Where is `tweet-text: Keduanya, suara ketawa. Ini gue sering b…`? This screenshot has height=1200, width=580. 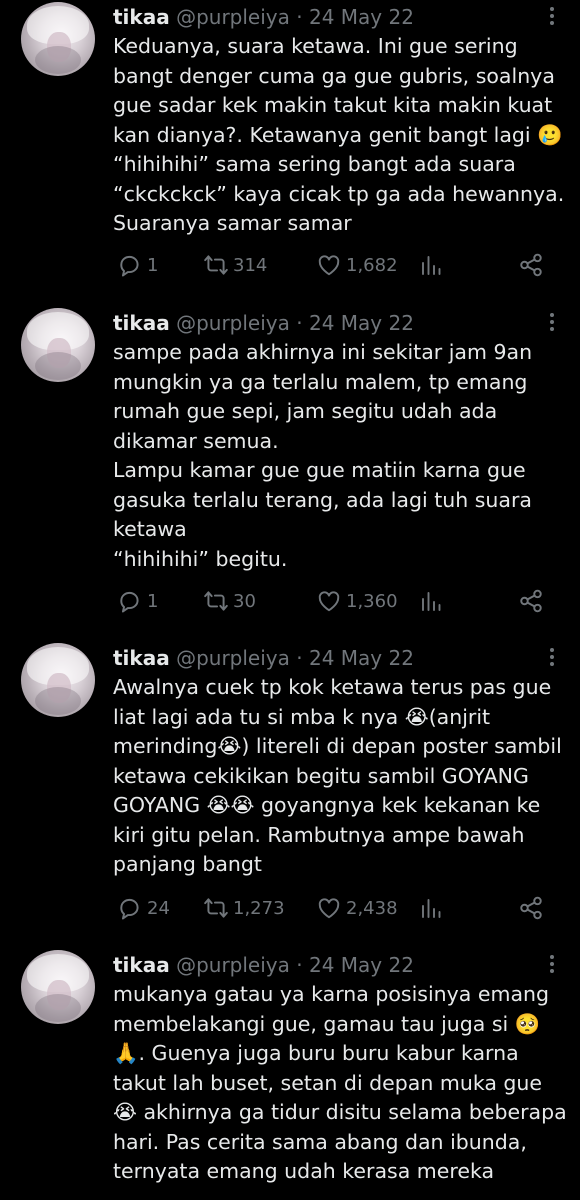 tweet-text: Keduanya, suara ketawa. Ini gue sering b… is located at coordinates (339, 134).